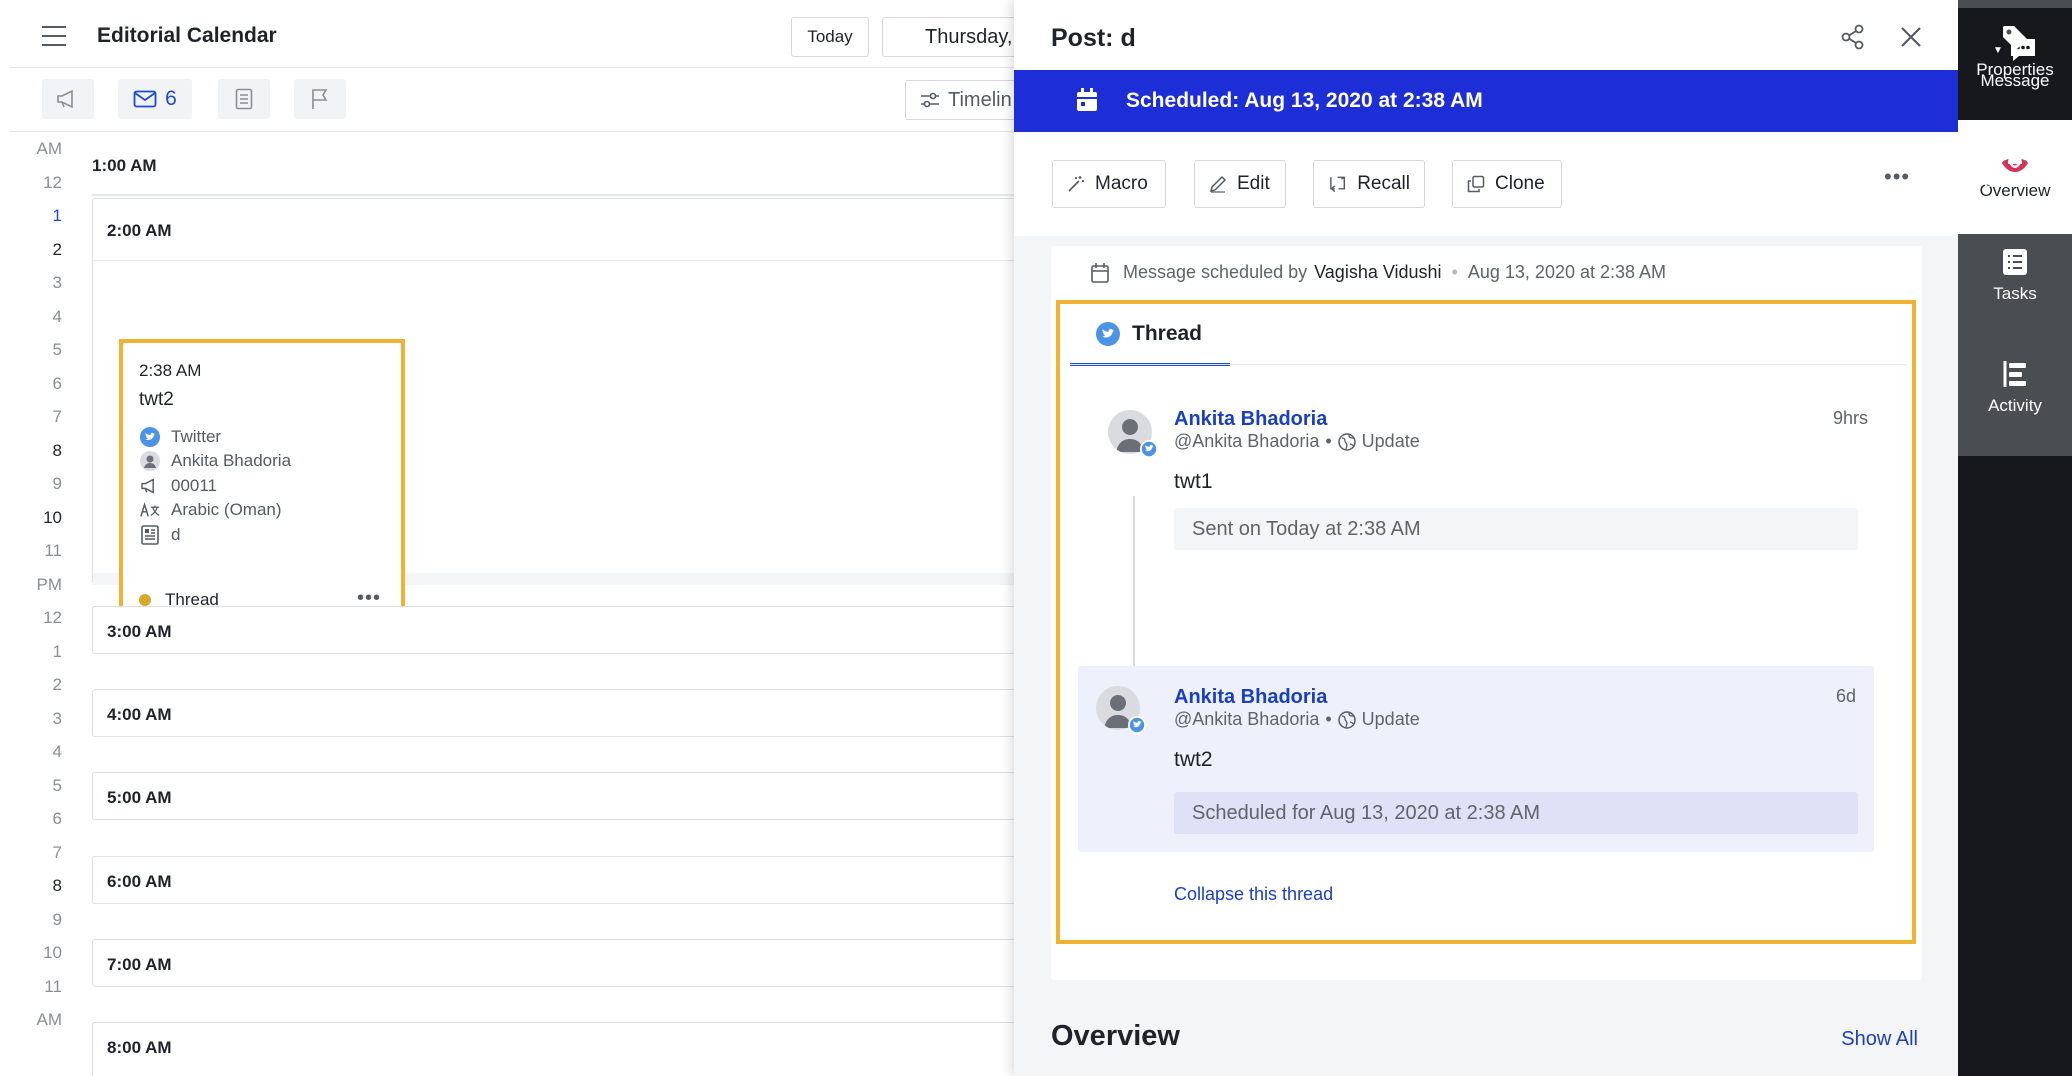  What do you see at coordinates (320, 99) in the screenshot?
I see `milestones-filter-button` at bounding box center [320, 99].